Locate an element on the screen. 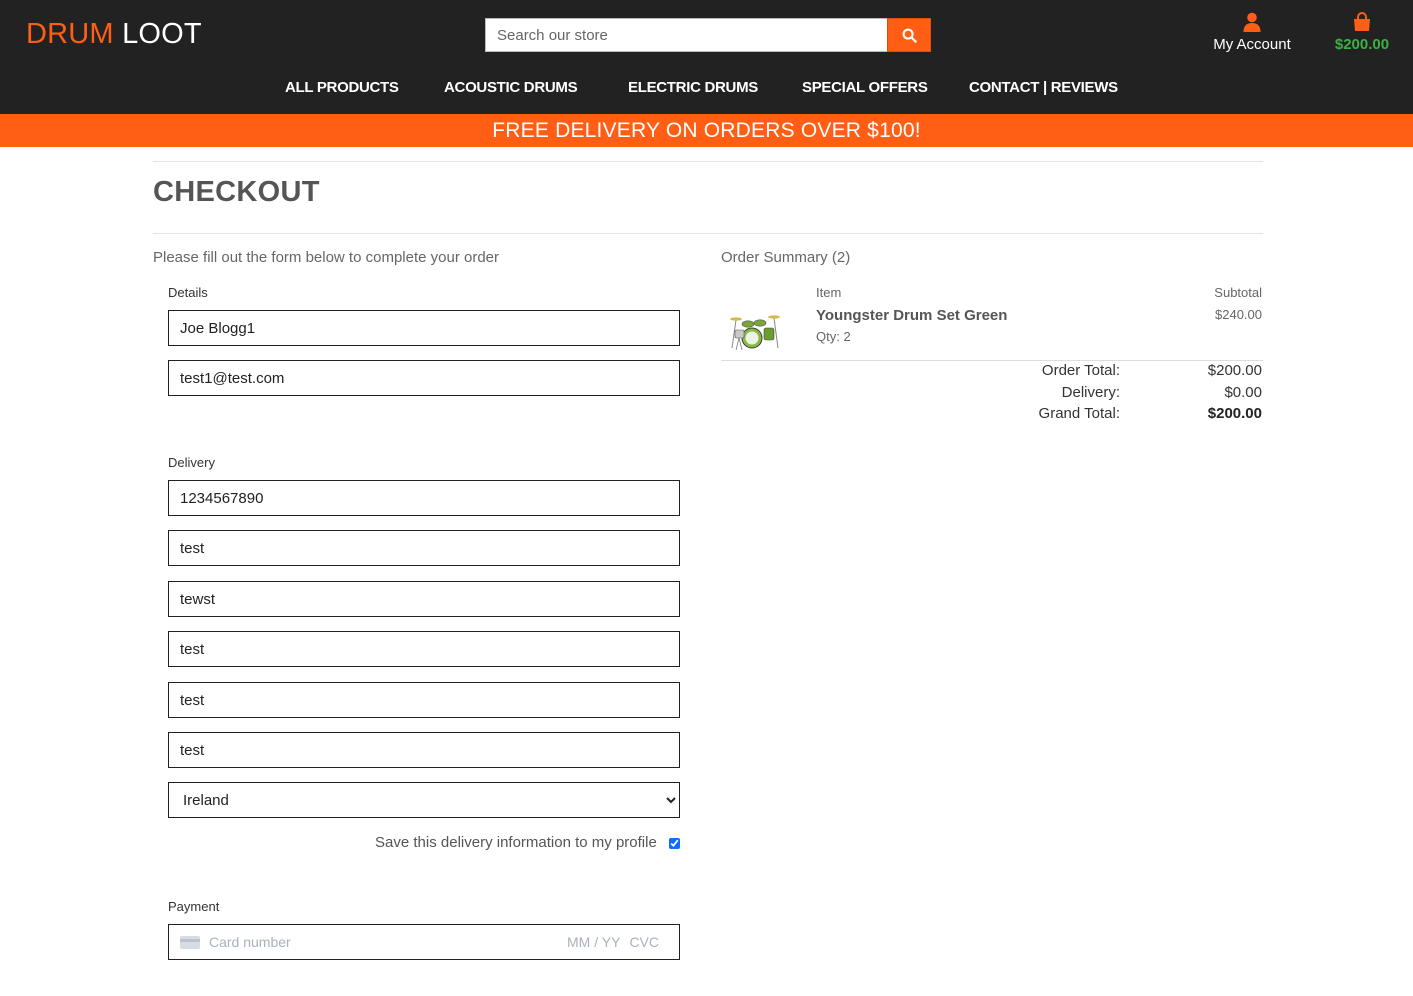 This screenshot has width=1413, height=996. free-delivery-banner: FREE DELIVERY ON ORDERS OVER $100! is located at coordinates (706, 130).